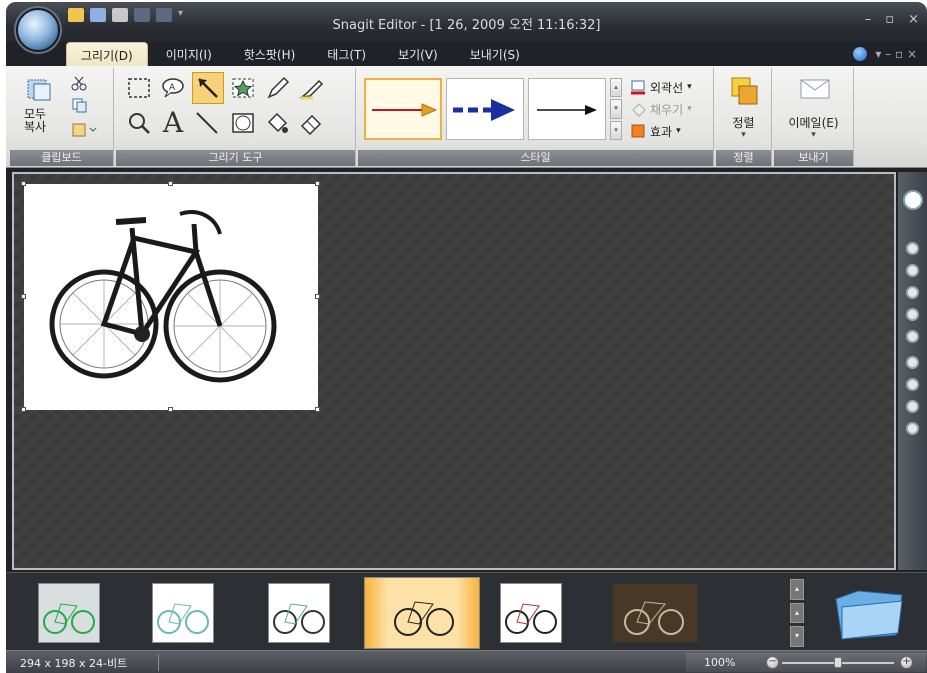  I want to click on arrange-dropdown-icon: ▾, so click(743, 135).